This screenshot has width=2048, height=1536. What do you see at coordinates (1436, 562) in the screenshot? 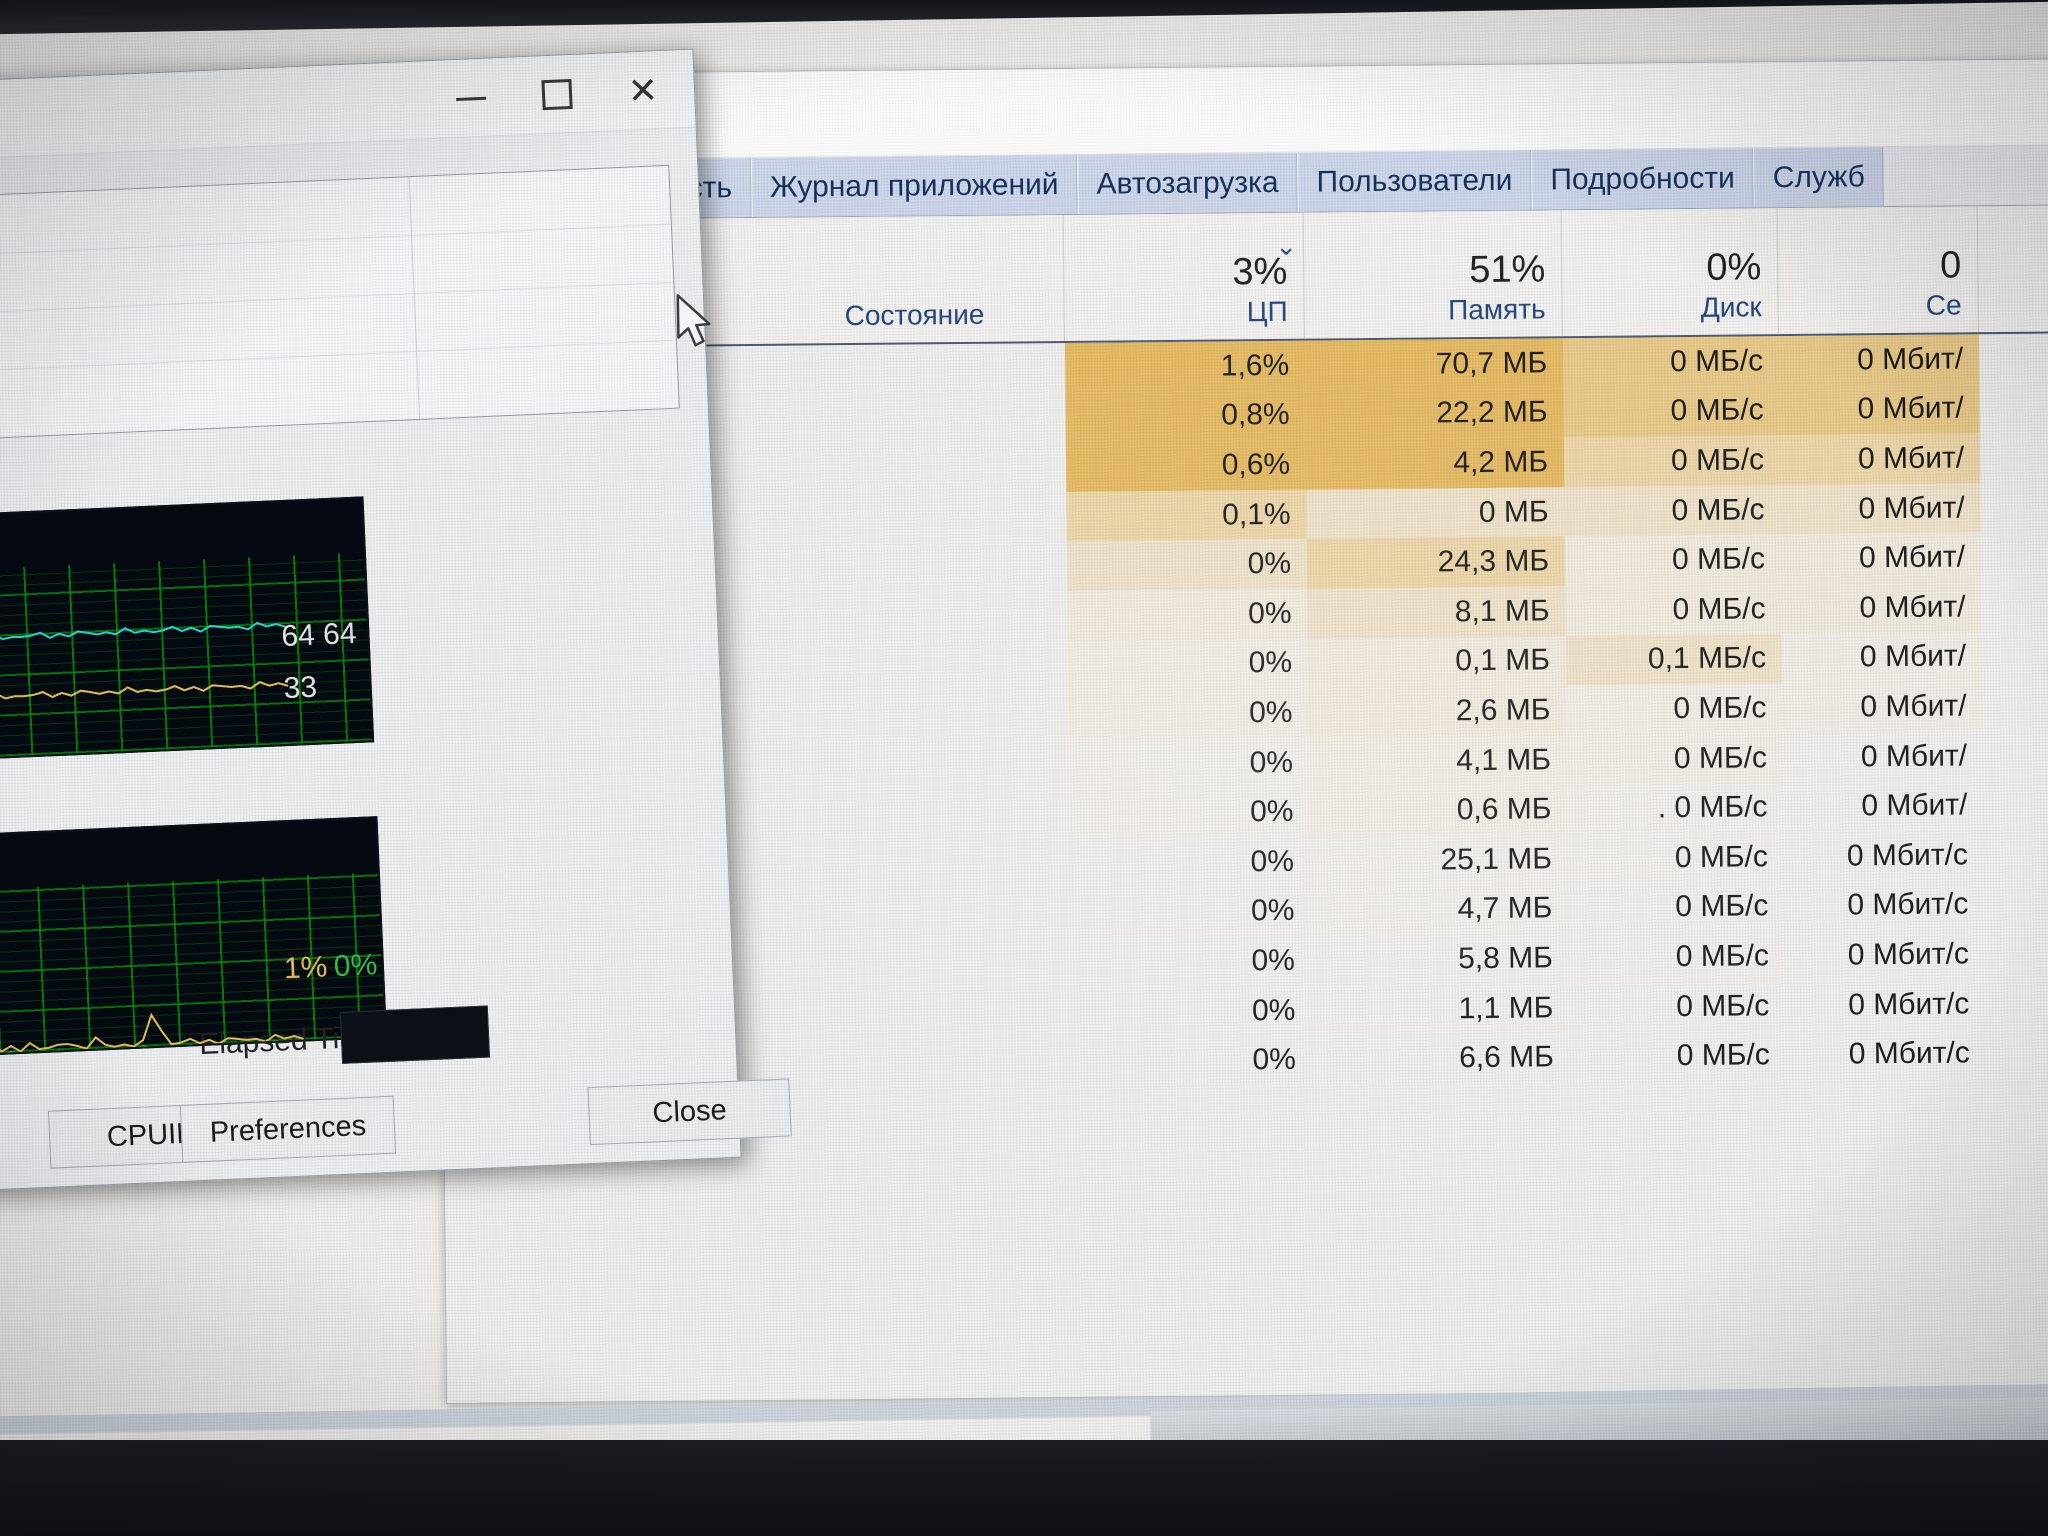
I see `cell-memory: 24,3 МБ` at bounding box center [1436, 562].